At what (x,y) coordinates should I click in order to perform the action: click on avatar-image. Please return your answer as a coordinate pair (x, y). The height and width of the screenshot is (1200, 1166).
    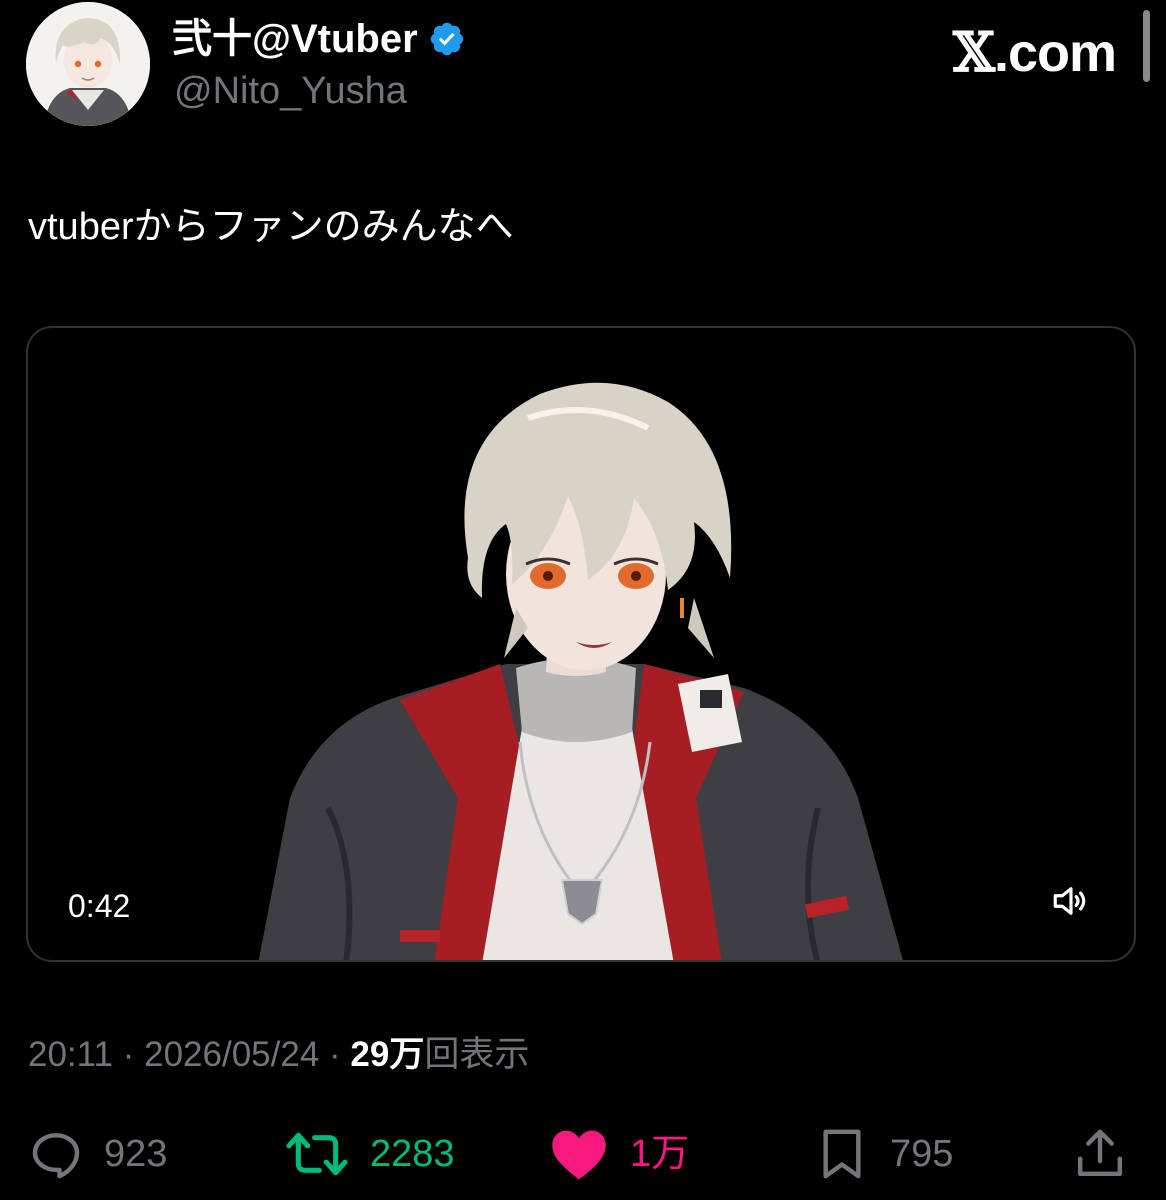
    Looking at the image, I should click on (88, 64).